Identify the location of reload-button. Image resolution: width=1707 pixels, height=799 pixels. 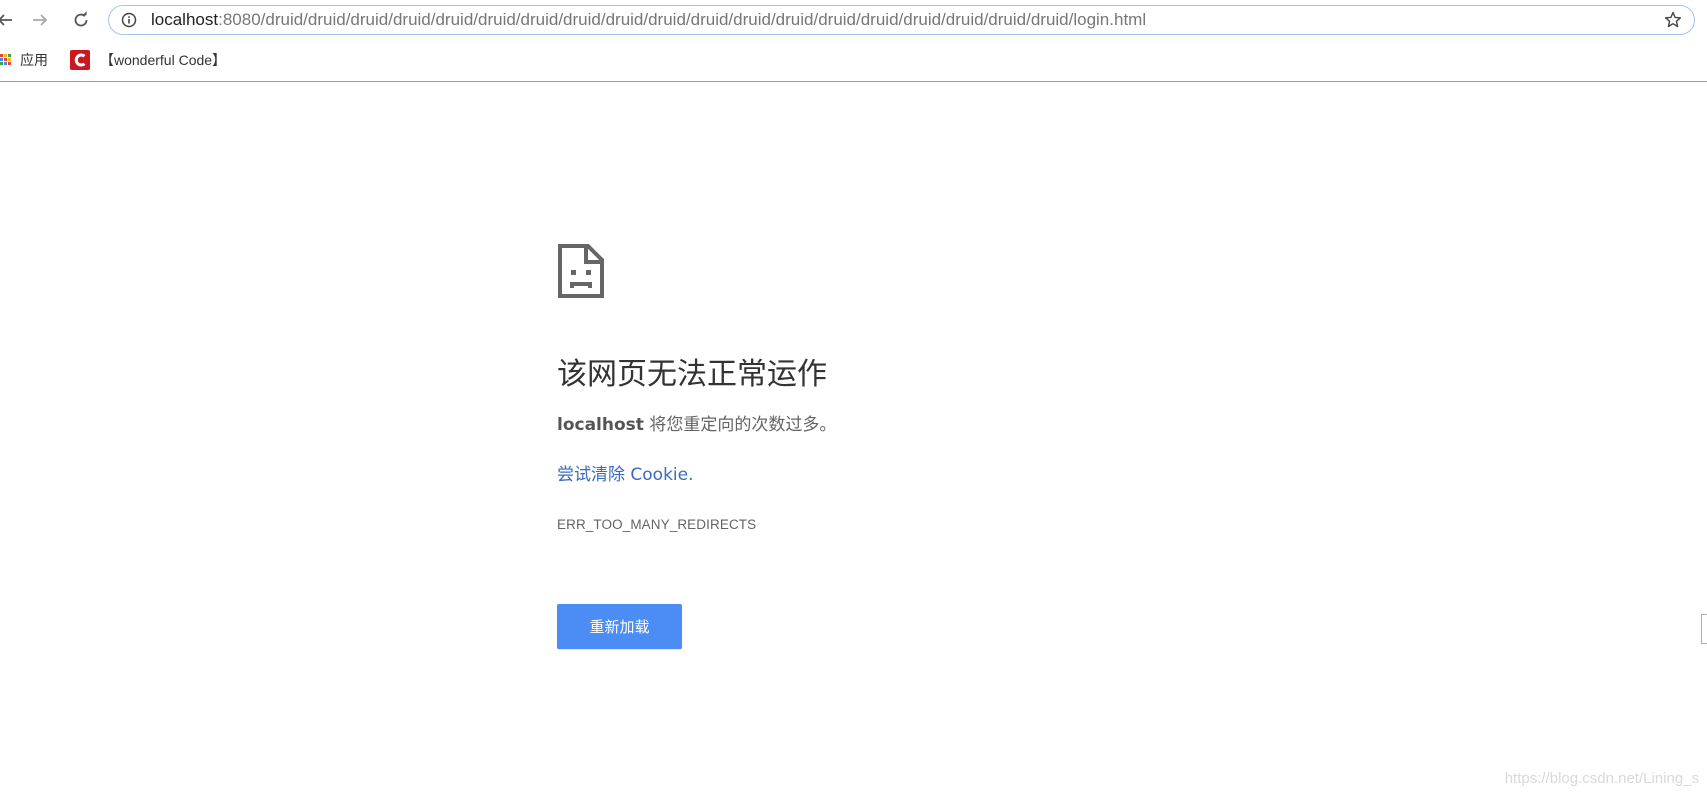
(81, 20).